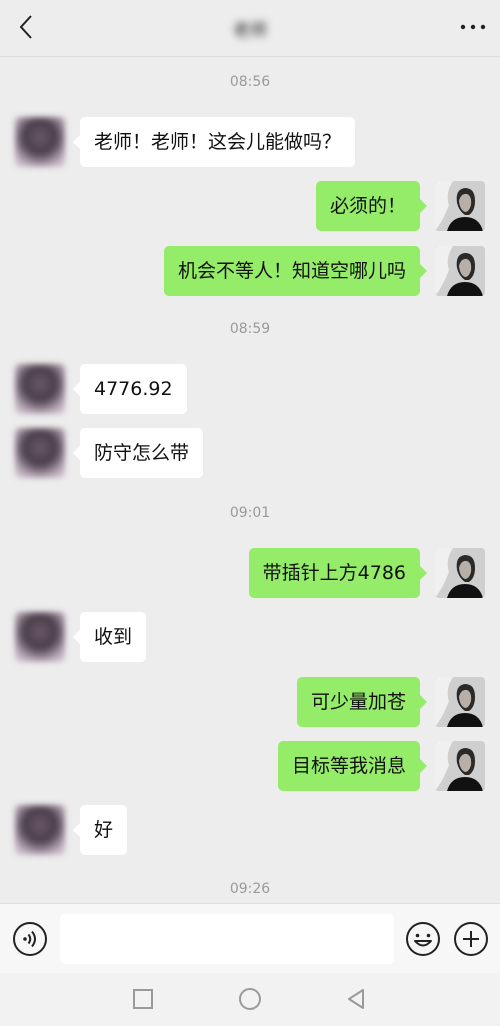  Describe the element at coordinates (250, 889) in the screenshot. I see `timestamp: 09:26` at that location.